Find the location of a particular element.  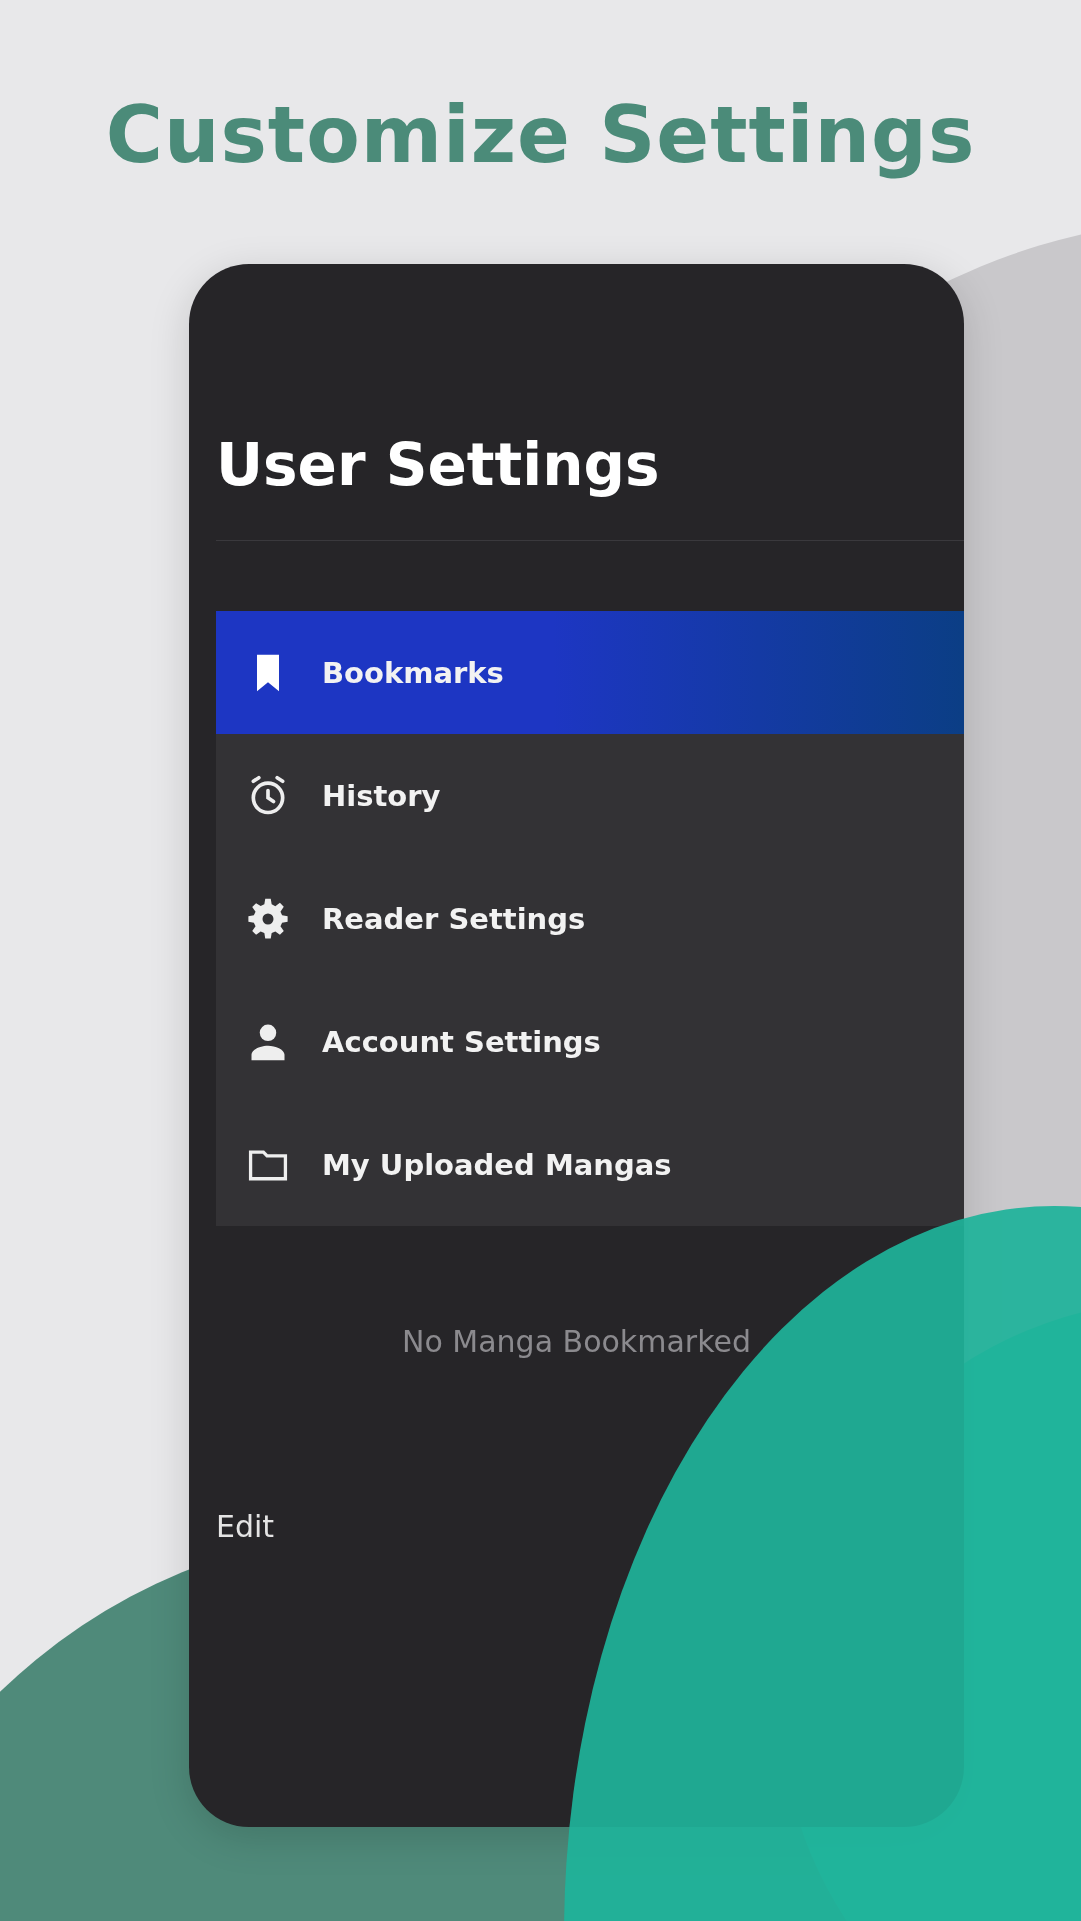

menu-item: Reader Settings is located at coordinates (590, 918).